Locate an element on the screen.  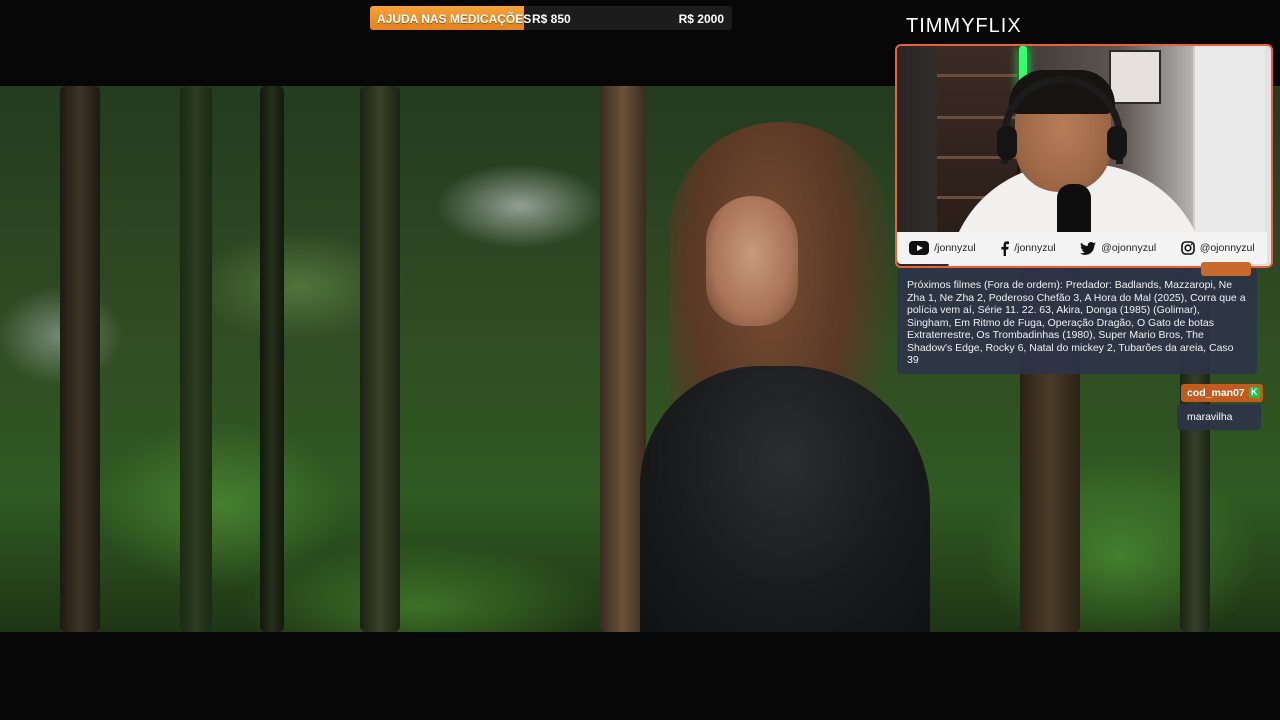
donation-goal-bar: AJUDA NAS MEDICAÇÕES R$ 850 R$ 2000 is located at coordinates (551, 18).